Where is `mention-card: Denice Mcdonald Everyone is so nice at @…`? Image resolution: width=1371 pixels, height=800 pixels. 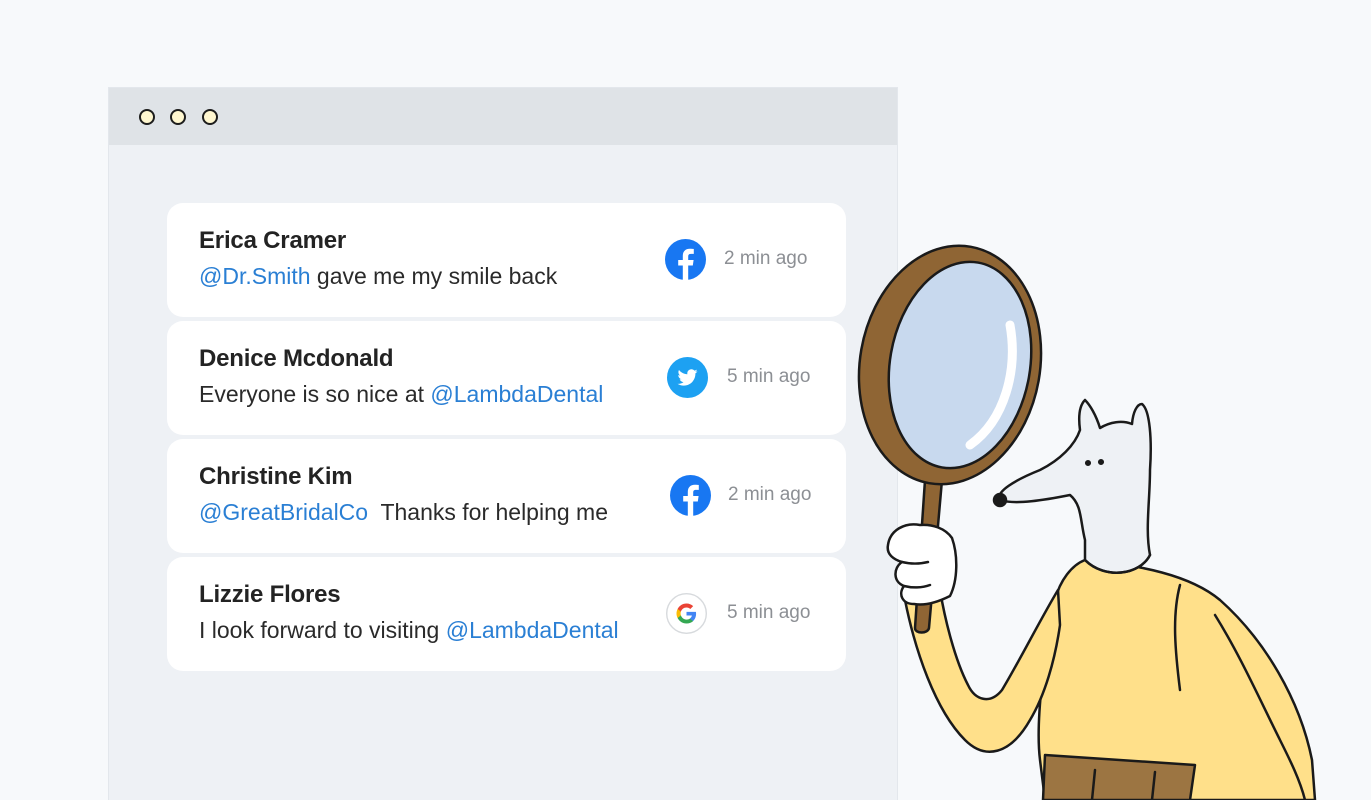
mention-card: Denice Mcdonald Everyone is so nice at @… is located at coordinates (506, 378).